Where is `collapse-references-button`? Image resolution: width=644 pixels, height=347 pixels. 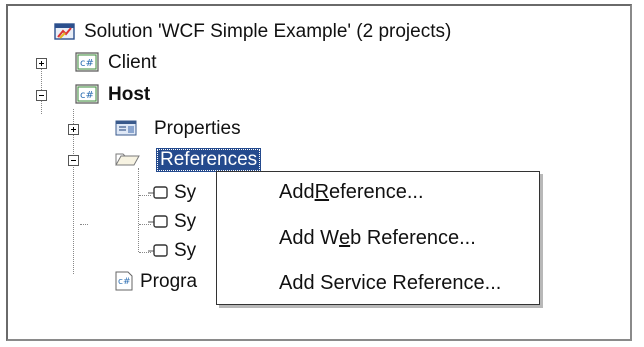 collapse-references-button is located at coordinates (73, 160).